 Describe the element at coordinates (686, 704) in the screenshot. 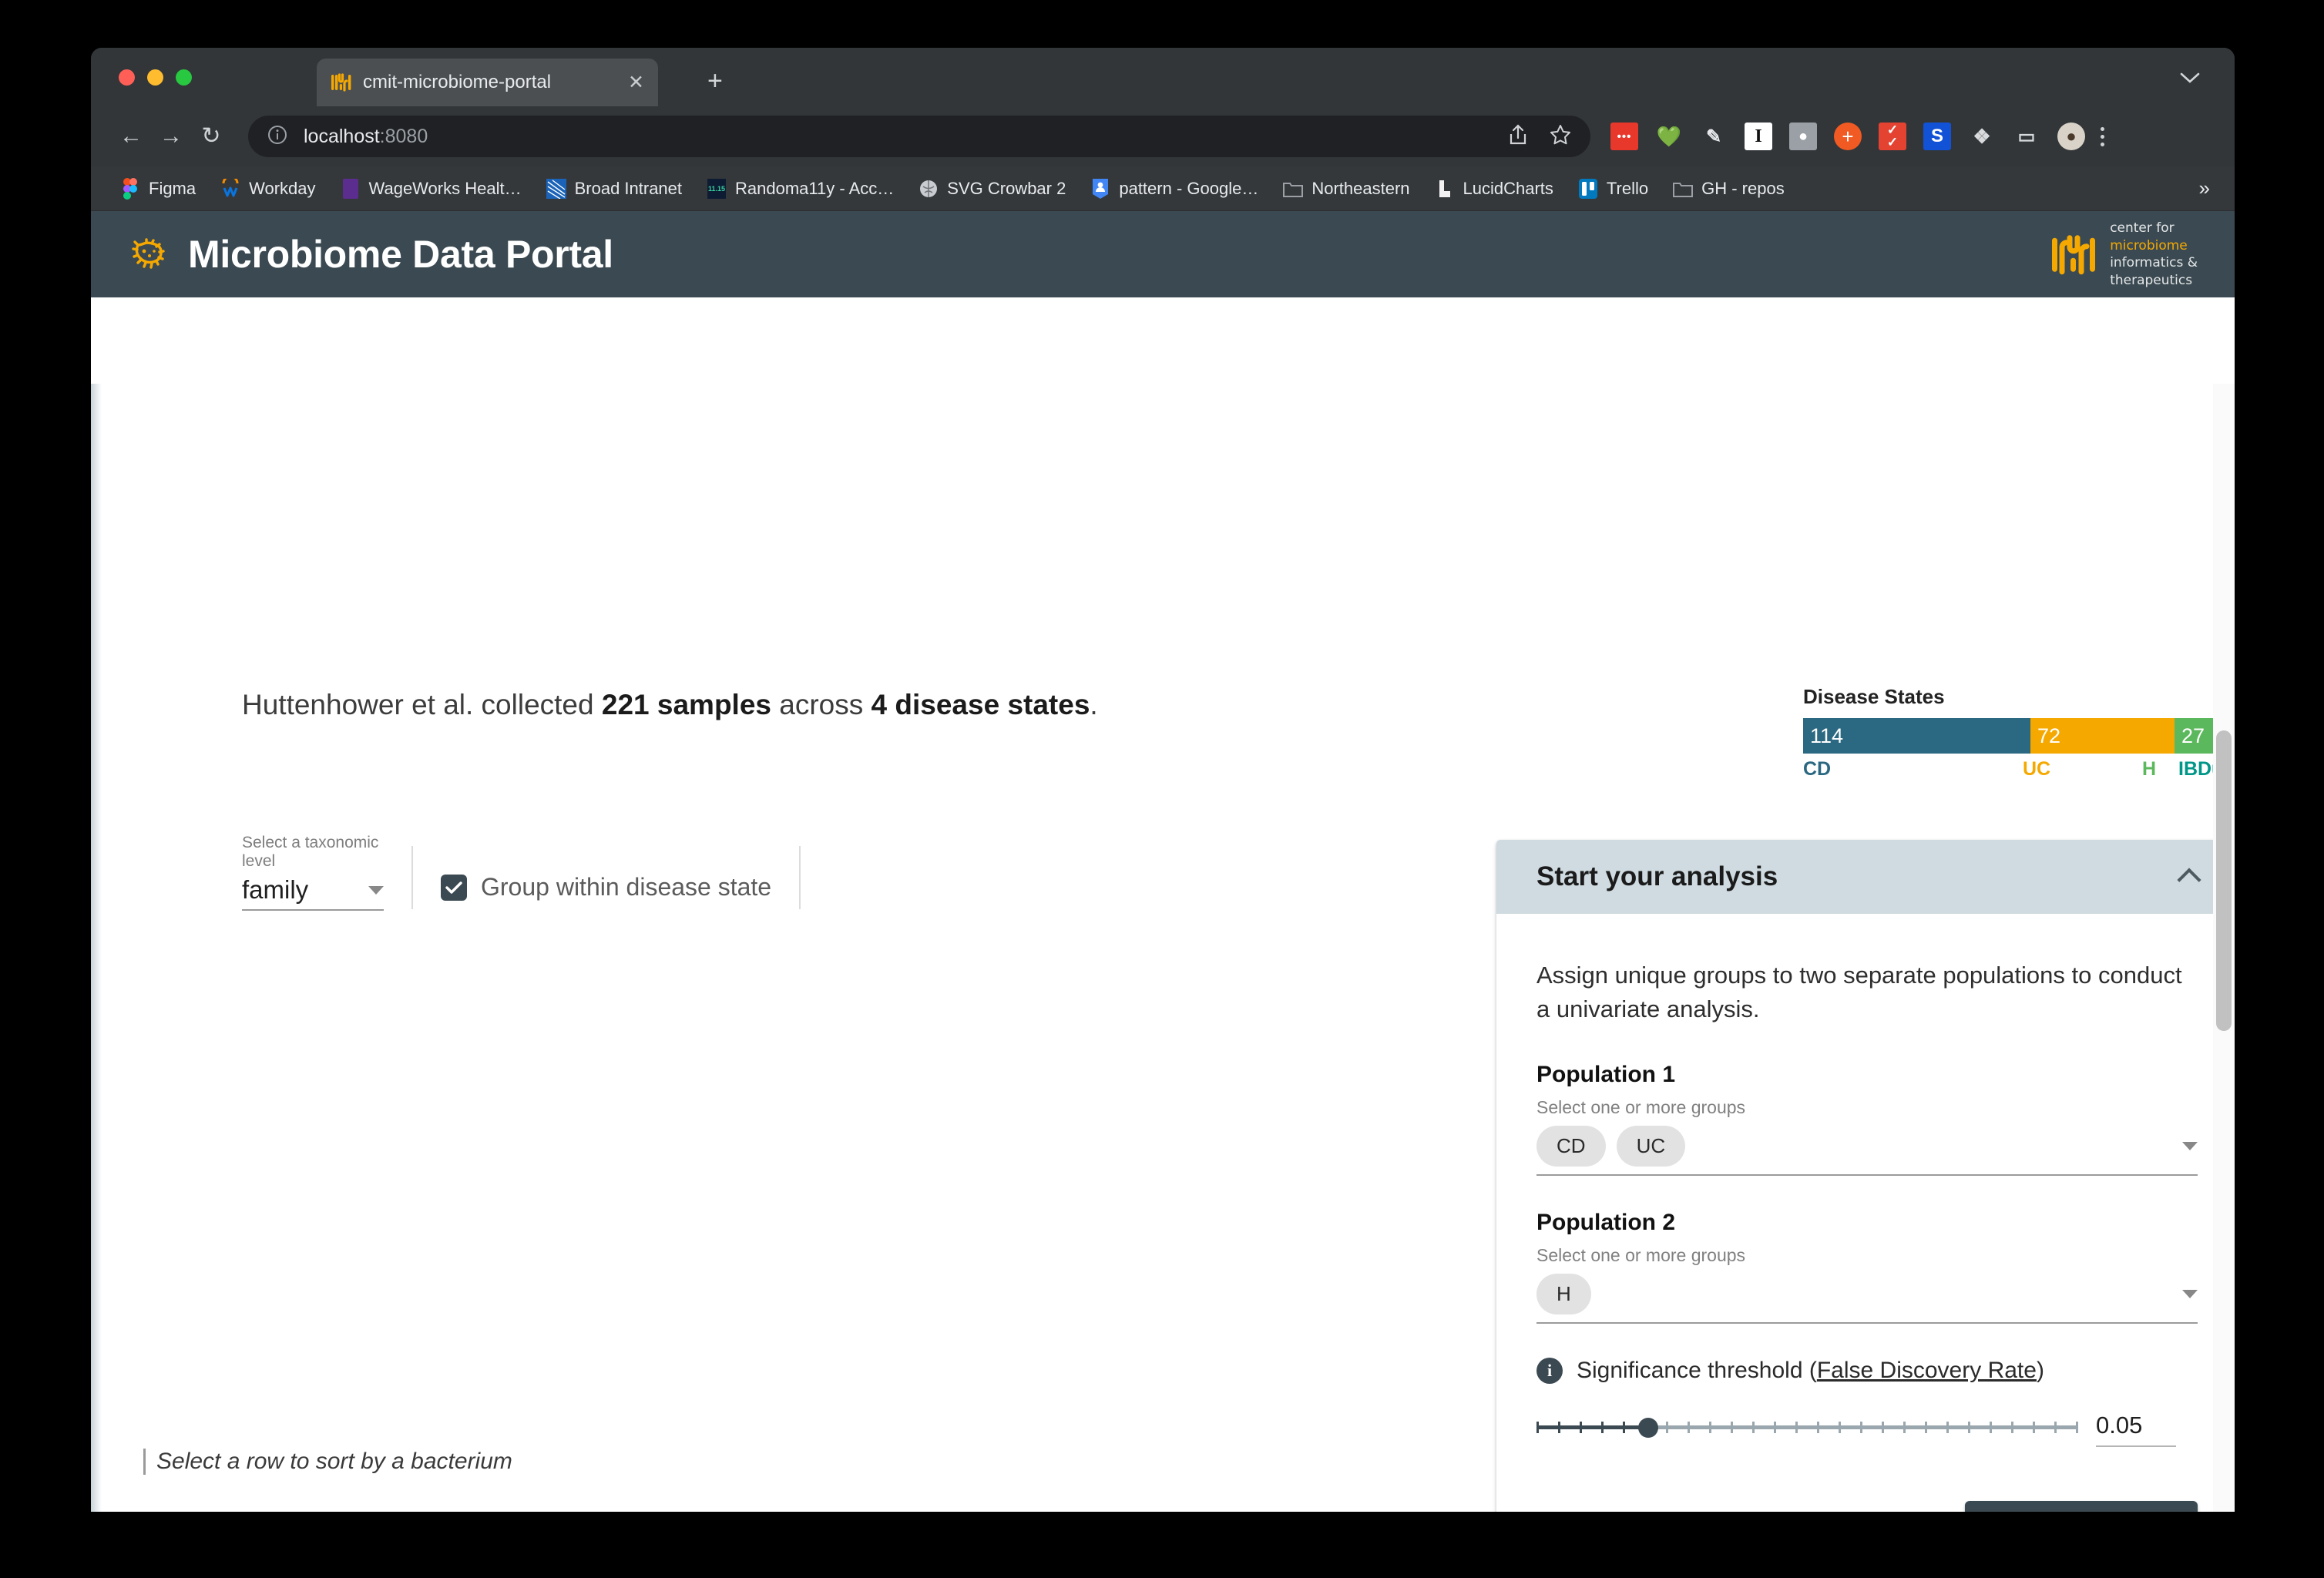

I see `summary-sample-count: 221 samples` at that location.